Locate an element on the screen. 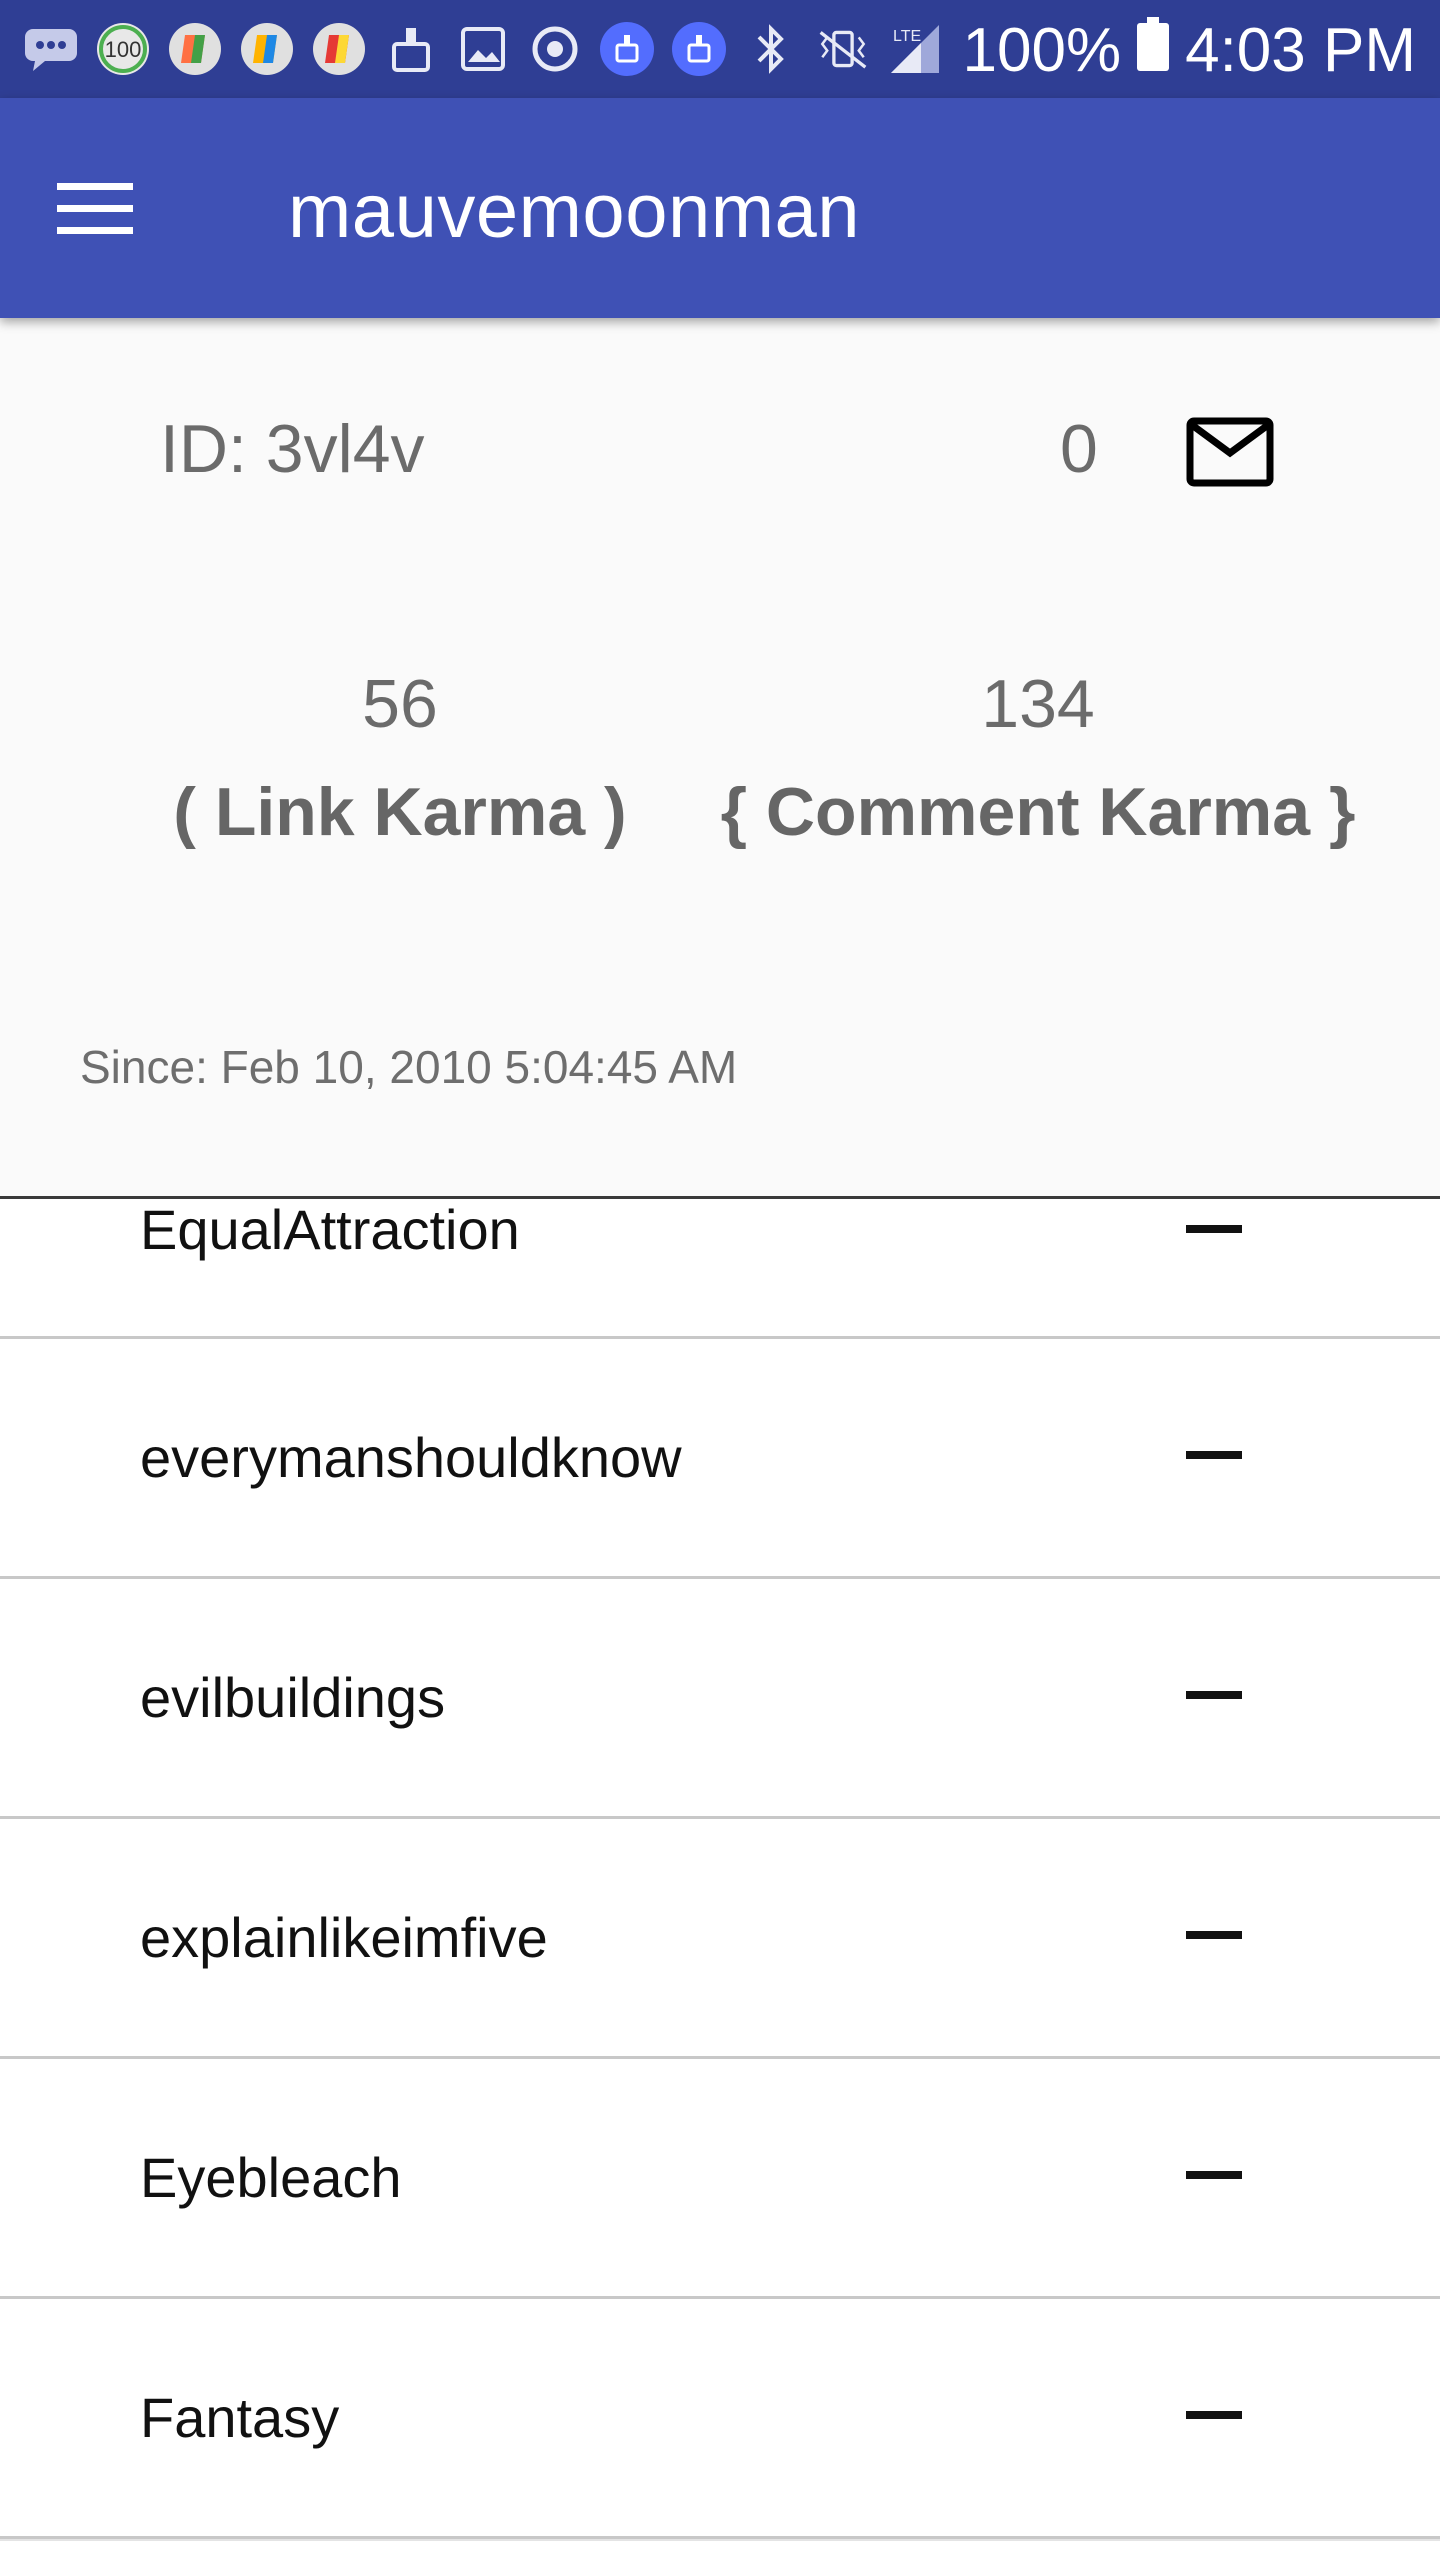 The height and width of the screenshot is (2560, 1440). link-karma-label: ( Link Karma ) is located at coordinates (400, 812).